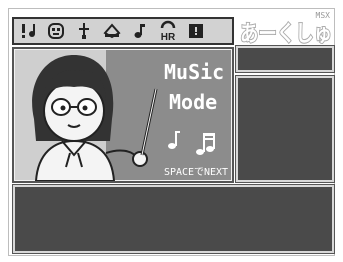 Image resolution: width=343 pixels, height=262 pixels. What do you see at coordinates (285, 59) in the screenshot?
I see `status-panel-top` at bounding box center [285, 59].